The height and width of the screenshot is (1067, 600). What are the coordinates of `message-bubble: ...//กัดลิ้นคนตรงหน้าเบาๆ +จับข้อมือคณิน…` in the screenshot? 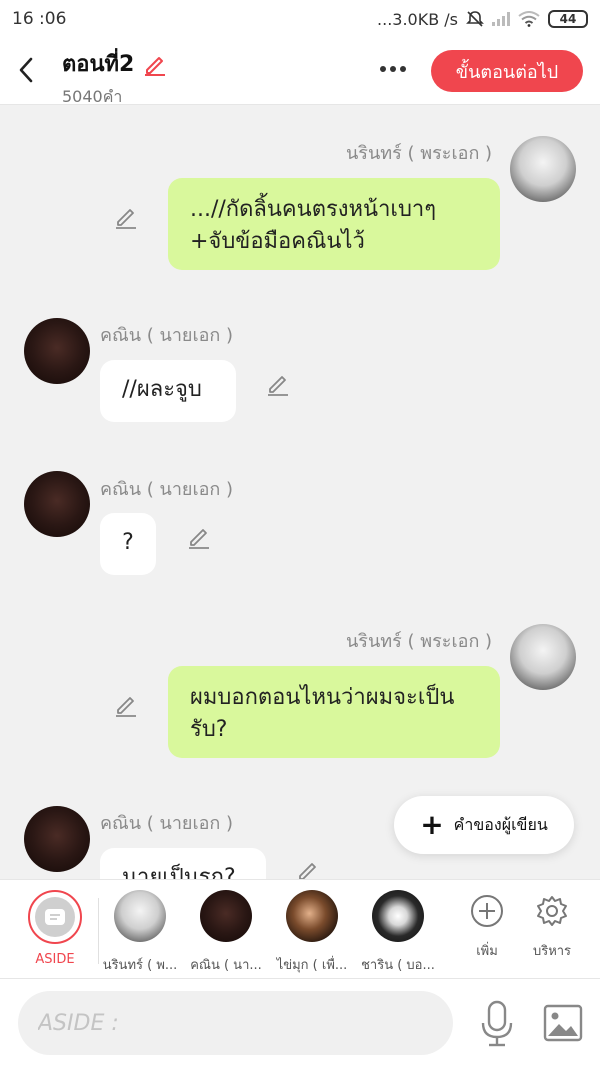 It's located at (334, 224).